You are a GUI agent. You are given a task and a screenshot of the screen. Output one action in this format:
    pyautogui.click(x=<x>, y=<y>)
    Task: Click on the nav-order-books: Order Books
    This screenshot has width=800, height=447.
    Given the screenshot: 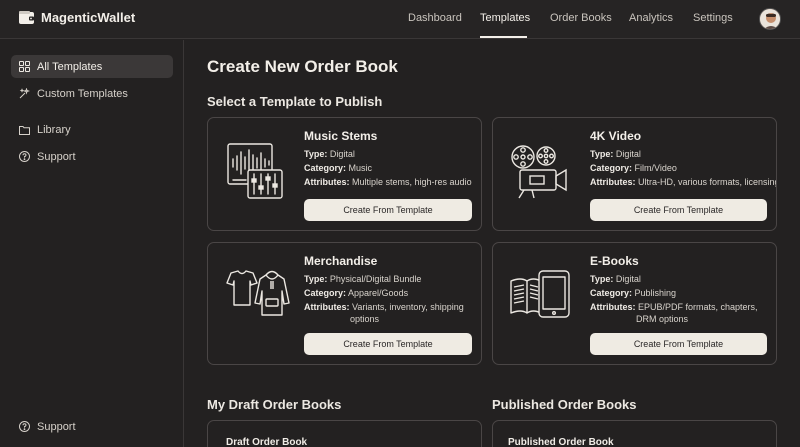 What is the action you would take?
    pyautogui.click(x=581, y=18)
    